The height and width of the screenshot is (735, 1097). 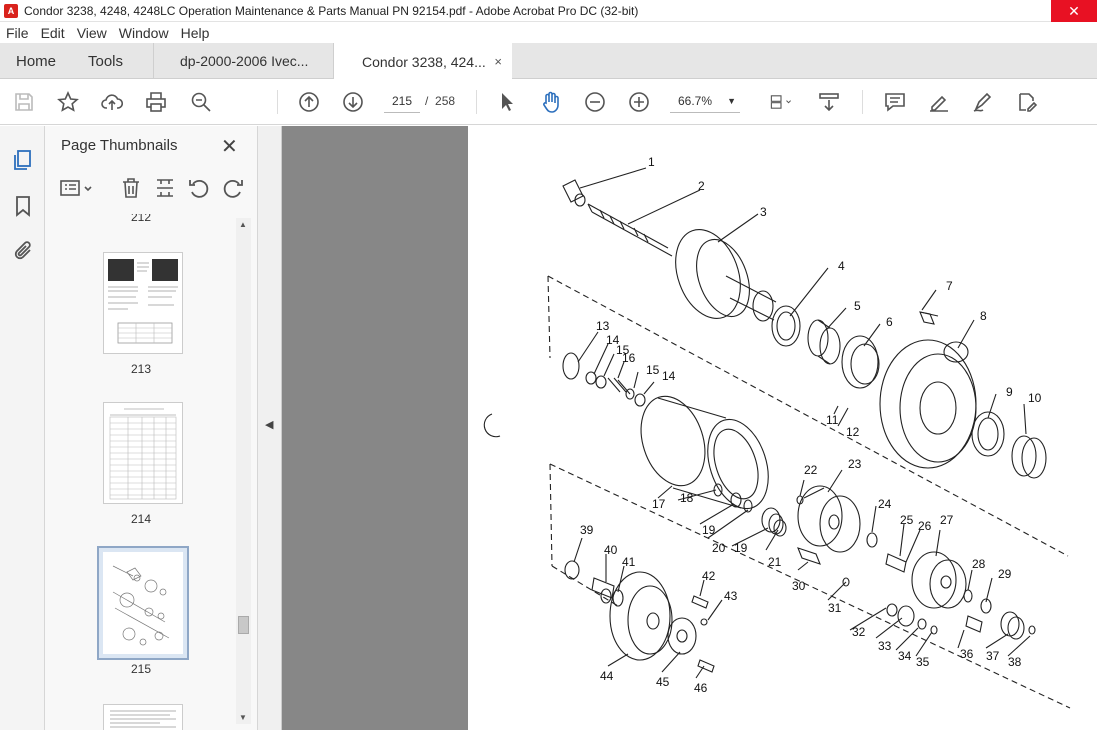 I want to click on delete-trash-icon, so click(x=131, y=188).